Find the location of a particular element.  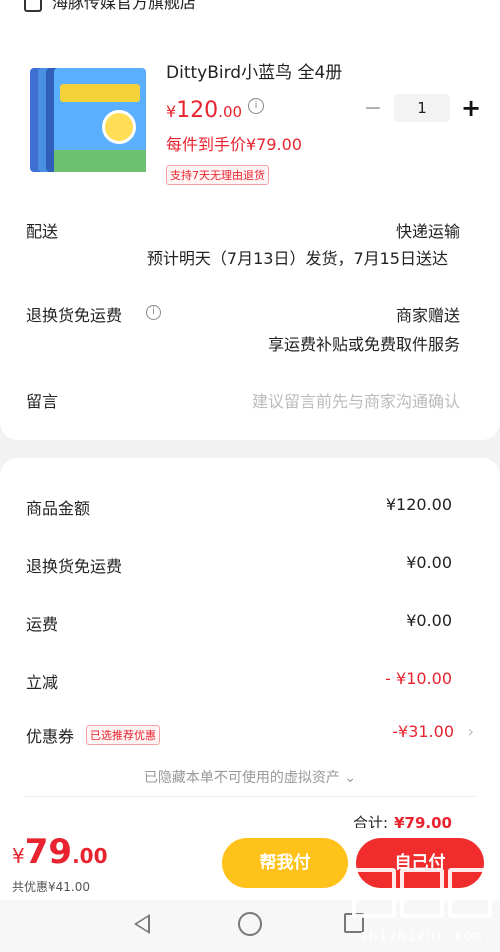

goods-amount-label: 商品金额 is located at coordinates (58, 508).